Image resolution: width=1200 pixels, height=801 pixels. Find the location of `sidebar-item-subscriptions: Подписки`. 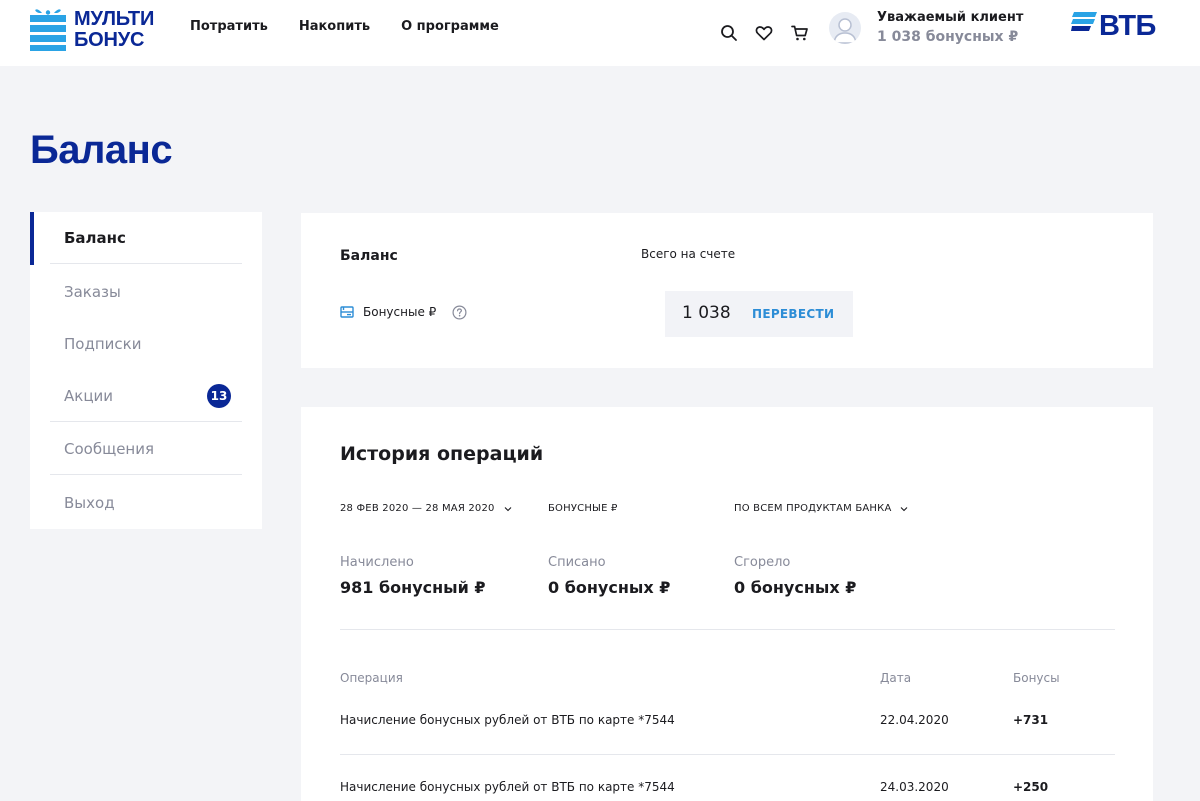

sidebar-item-subscriptions: Подписки is located at coordinates (146, 344).